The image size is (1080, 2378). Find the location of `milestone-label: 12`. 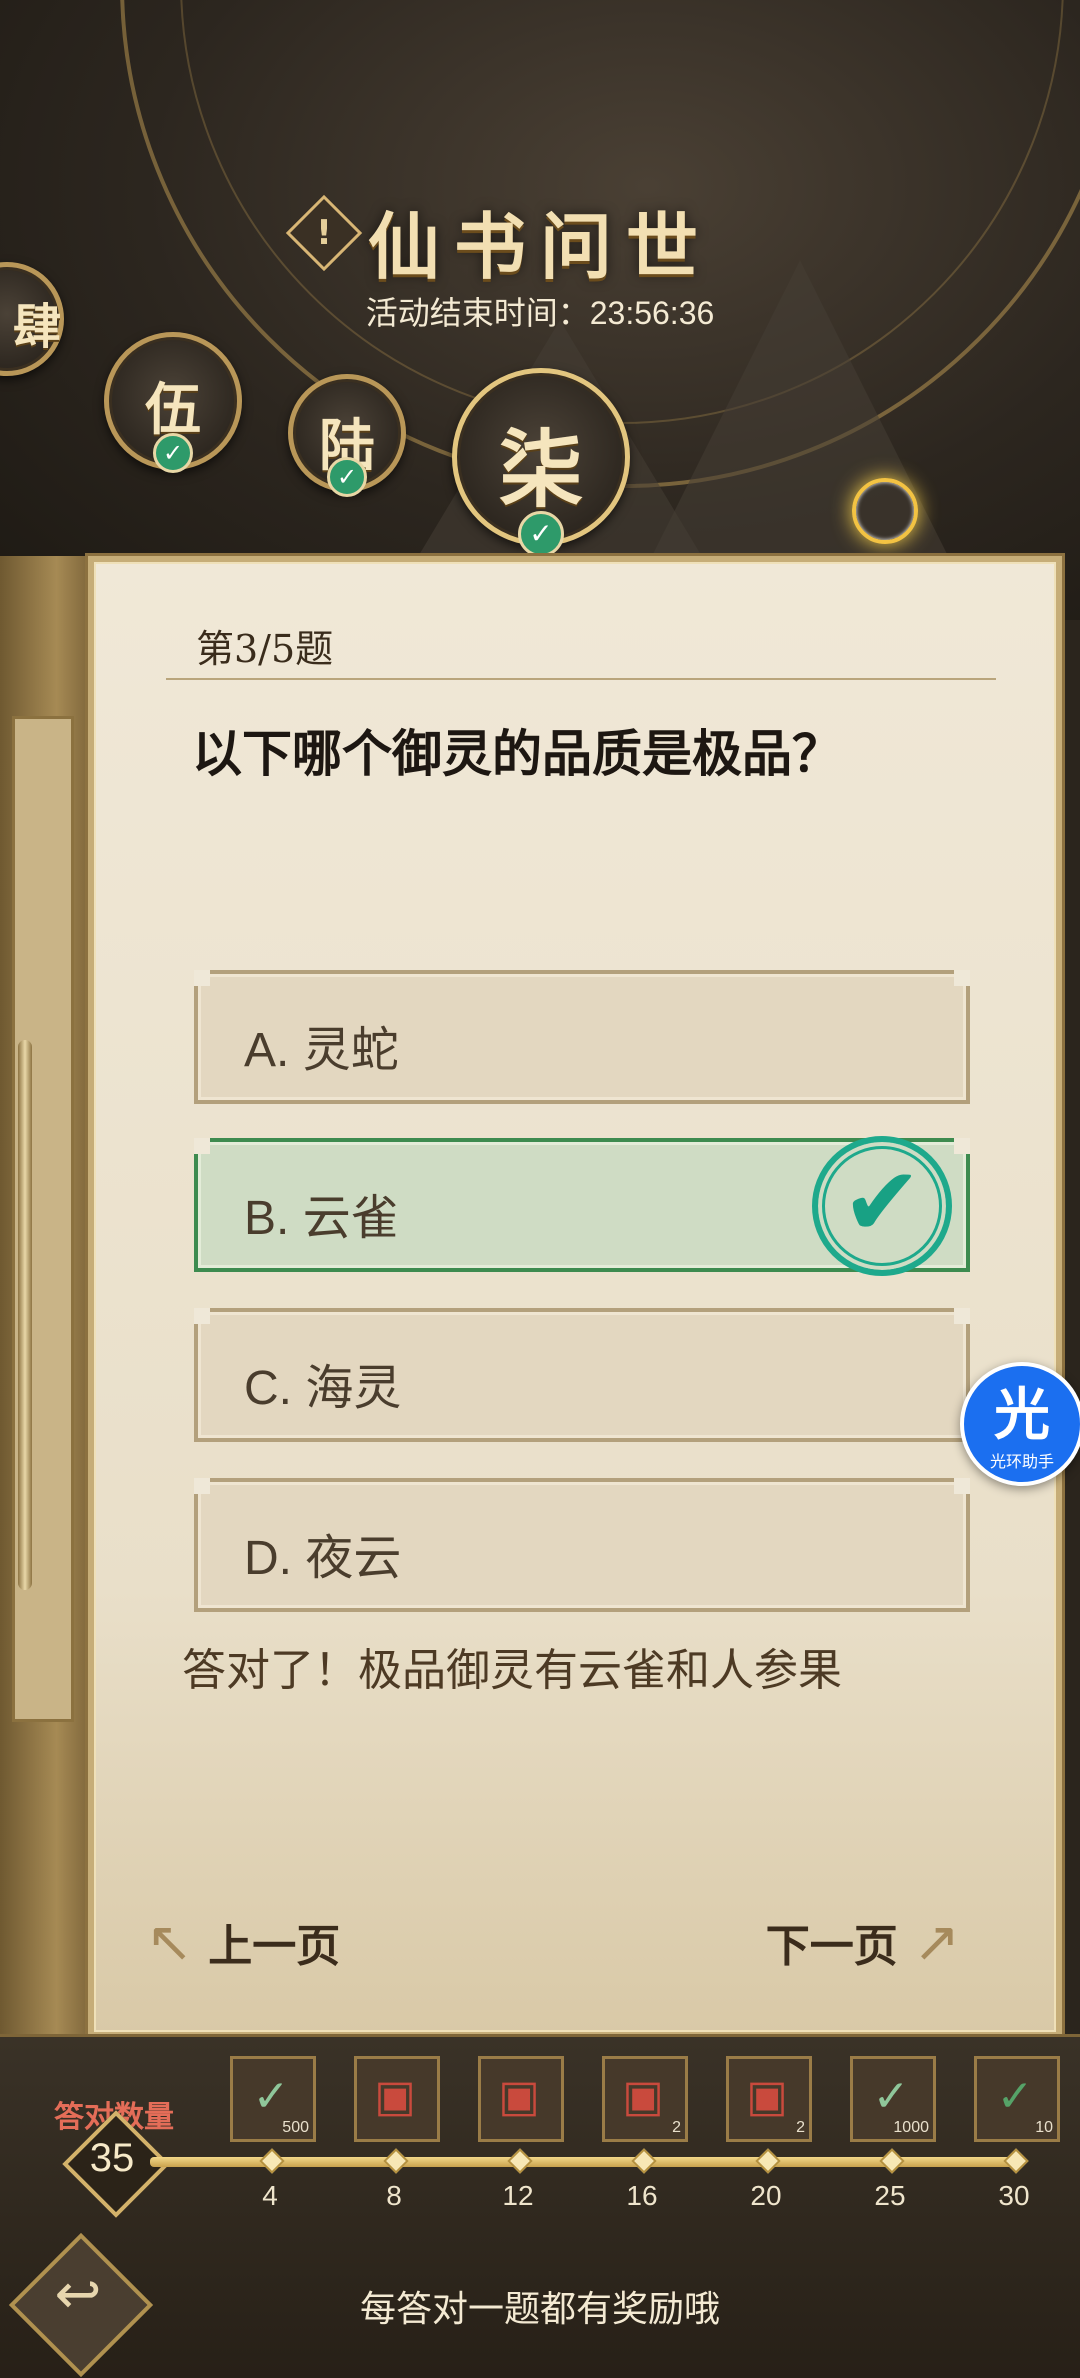

milestone-label: 12 is located at coordinates (518, 2195).